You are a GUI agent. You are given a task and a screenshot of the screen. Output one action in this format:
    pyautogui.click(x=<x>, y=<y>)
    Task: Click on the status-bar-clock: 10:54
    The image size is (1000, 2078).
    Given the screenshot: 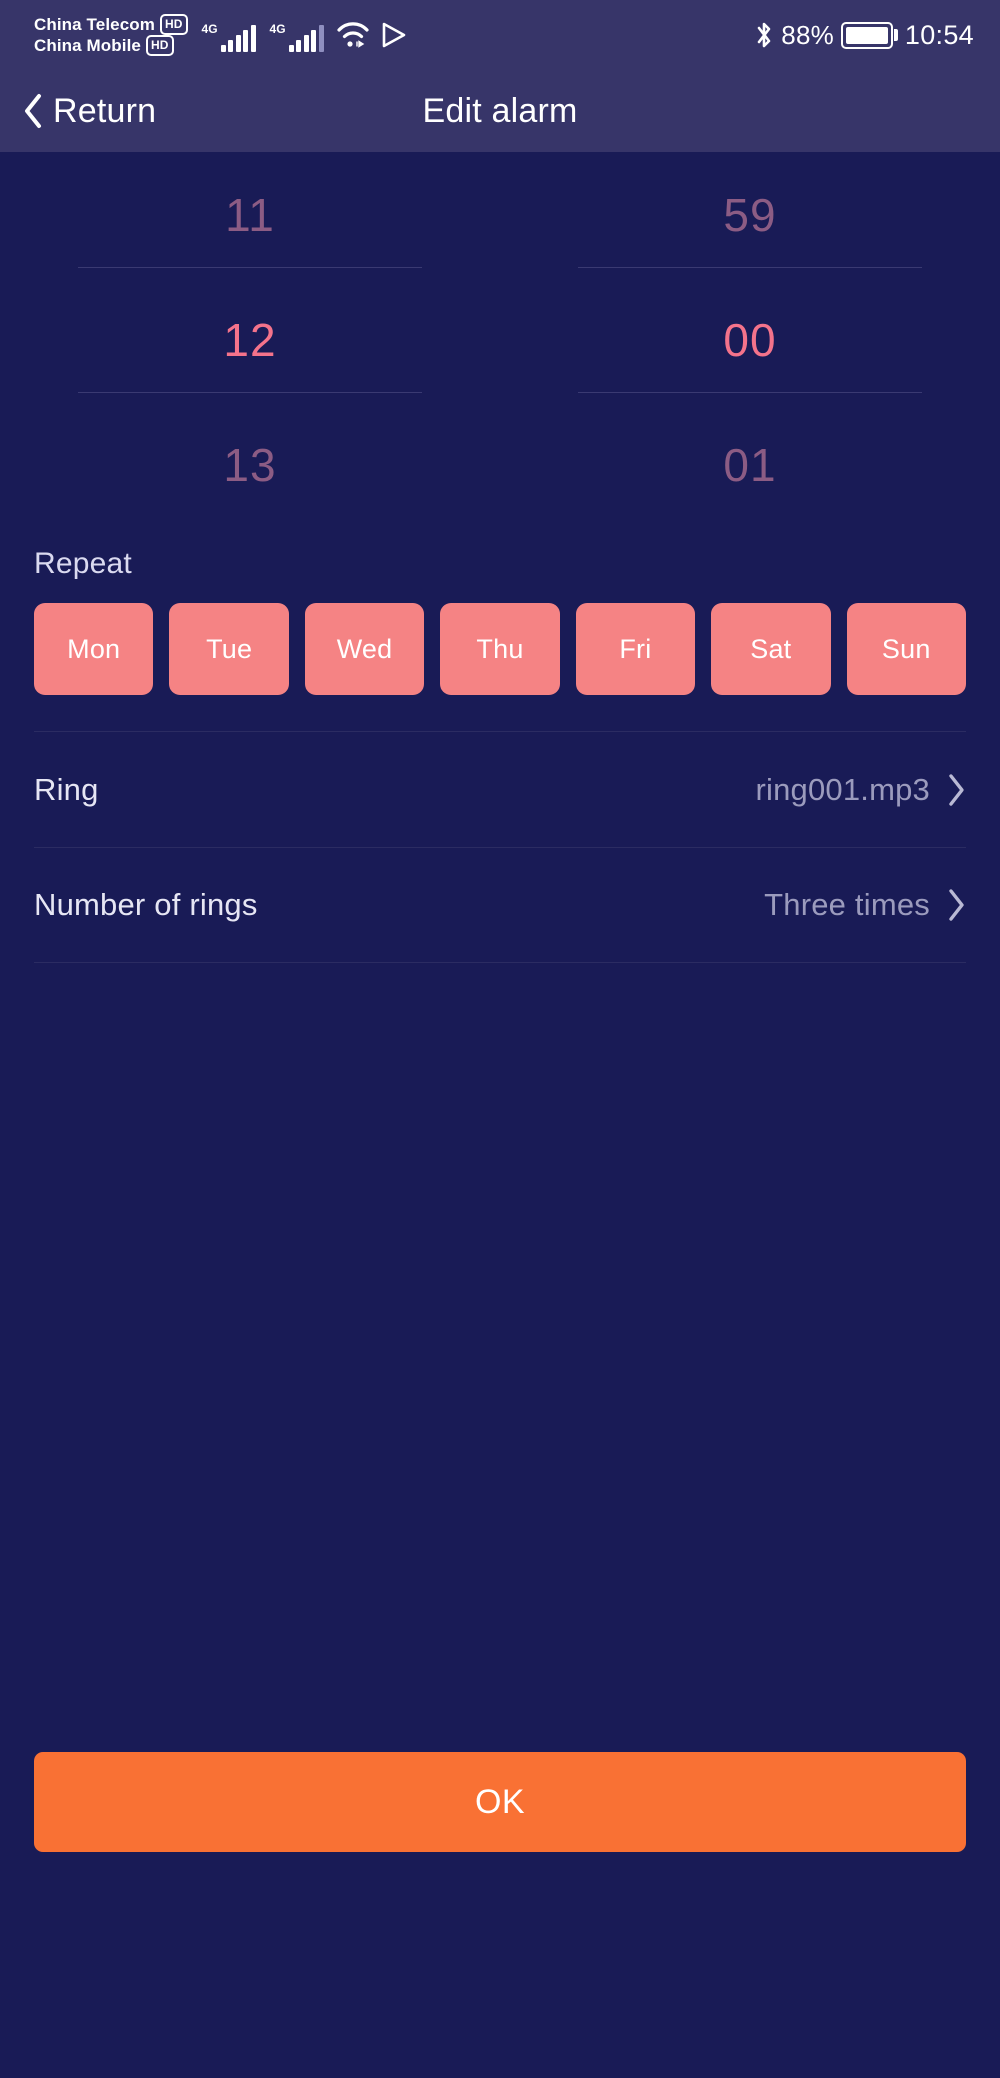 What is the action you would take?
    pyautogui.click(x=939, y=34)
    